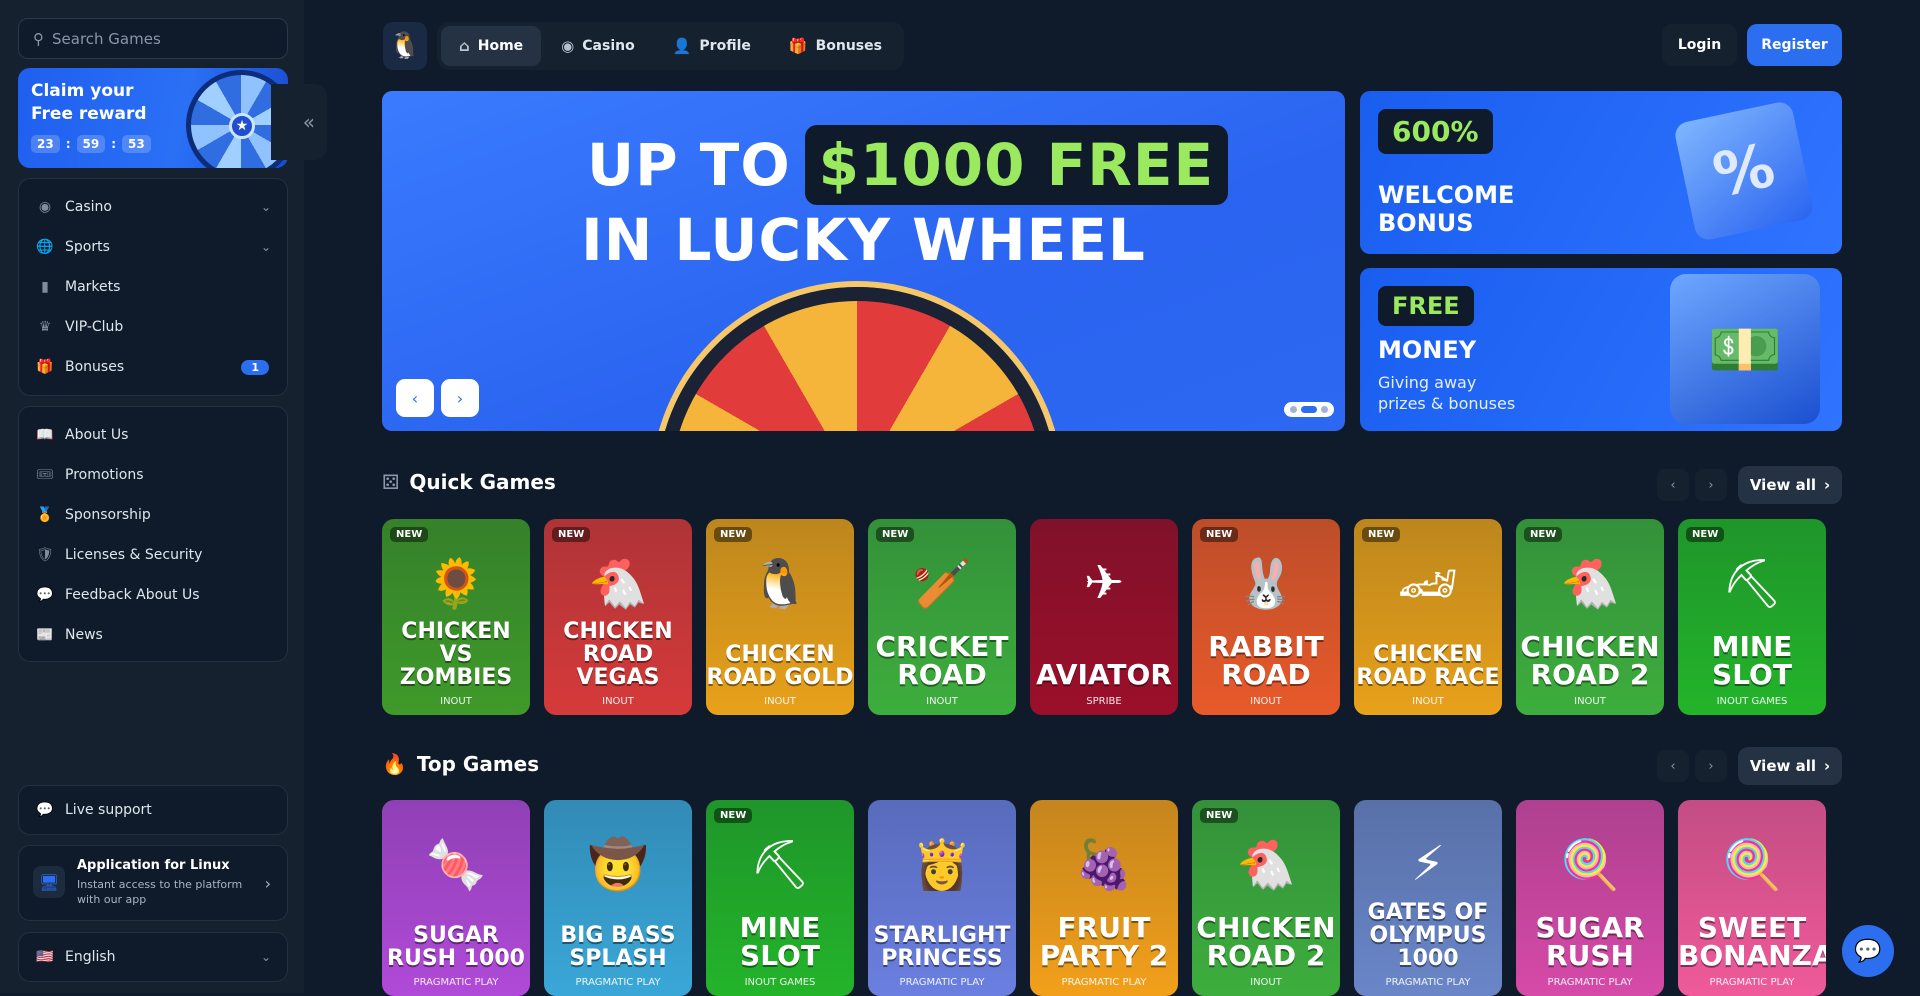 The image size is (1920, 996). What do you see at coordinates (91, 144) in the screenshot?
I see `timer-minutes: 59` at bounding box center [91, 144].